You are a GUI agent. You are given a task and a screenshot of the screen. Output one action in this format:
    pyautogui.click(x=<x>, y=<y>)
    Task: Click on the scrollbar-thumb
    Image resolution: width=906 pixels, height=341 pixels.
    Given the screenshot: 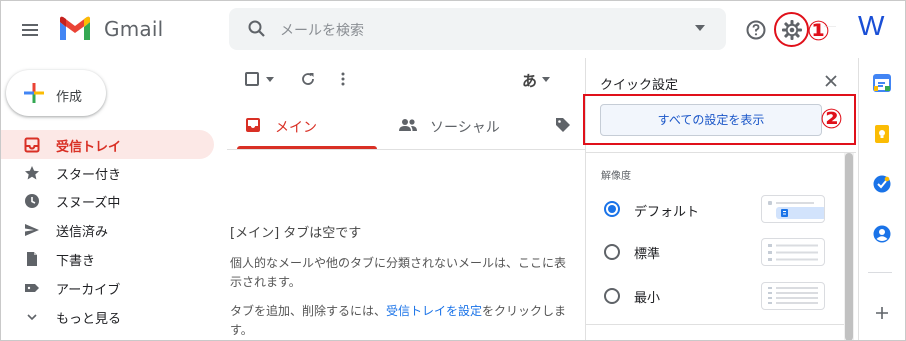 What is the action you would take?
    pyautogui.click(x=849, y=247)
    